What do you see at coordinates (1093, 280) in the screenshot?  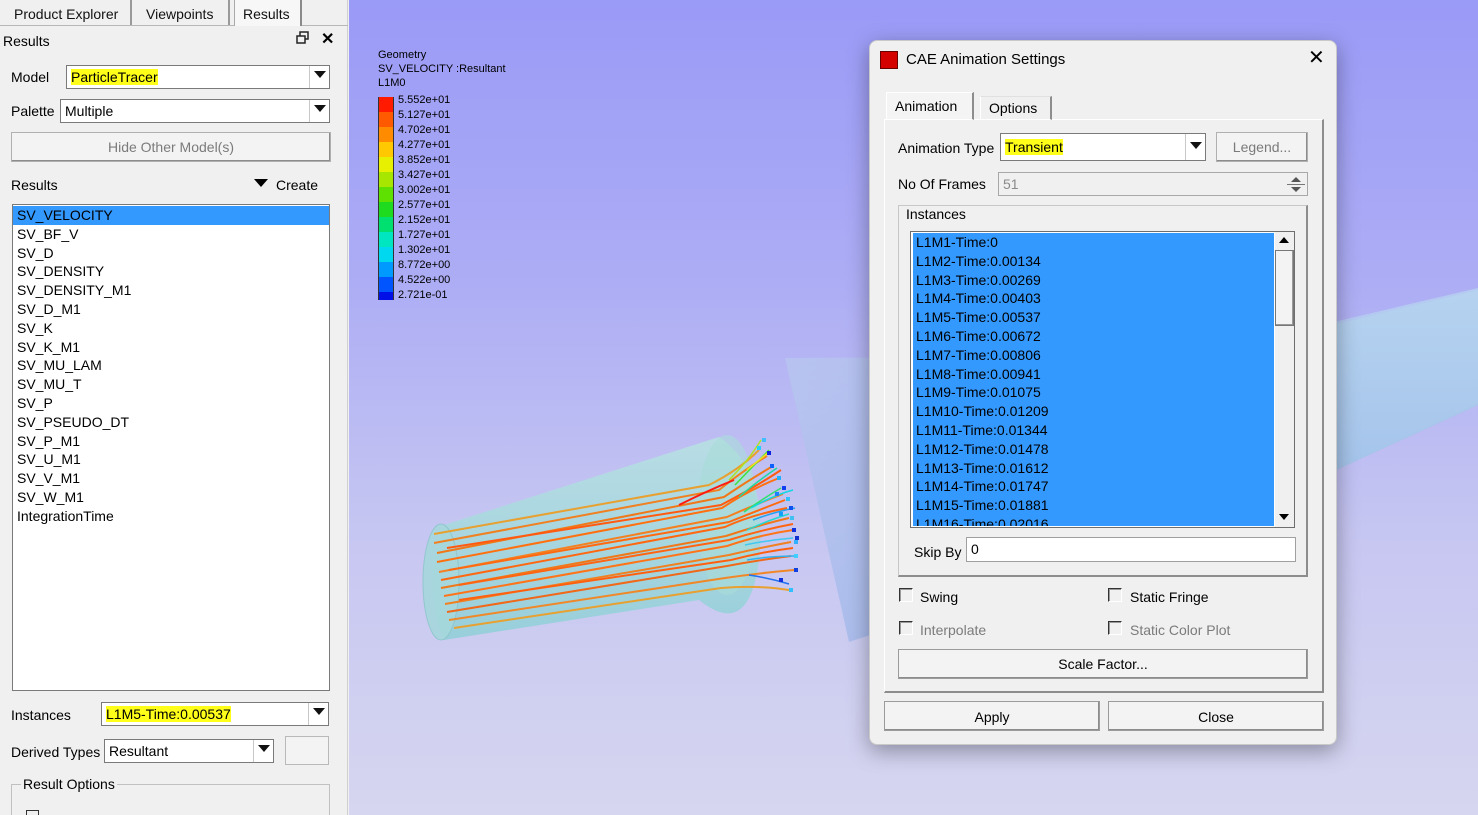 I see `list-item: L1M3-Time:0.00269` at bounding box center [1093, 280].